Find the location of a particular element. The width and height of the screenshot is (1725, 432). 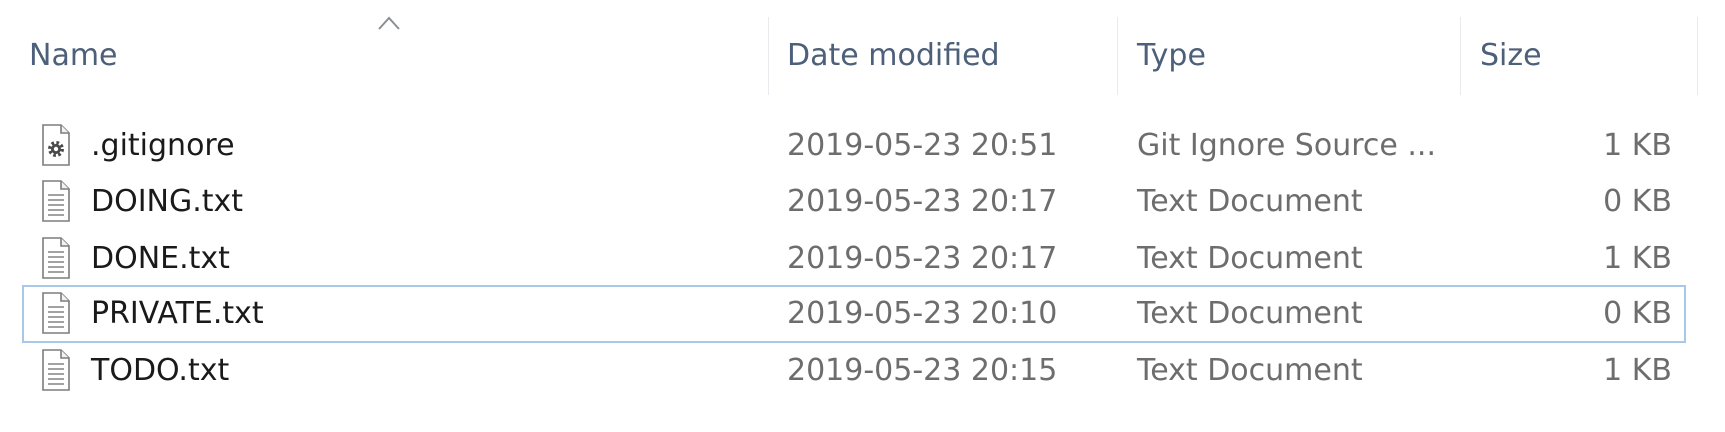

column-header-date-modified: Date modified is located at coordinates (952, 56).